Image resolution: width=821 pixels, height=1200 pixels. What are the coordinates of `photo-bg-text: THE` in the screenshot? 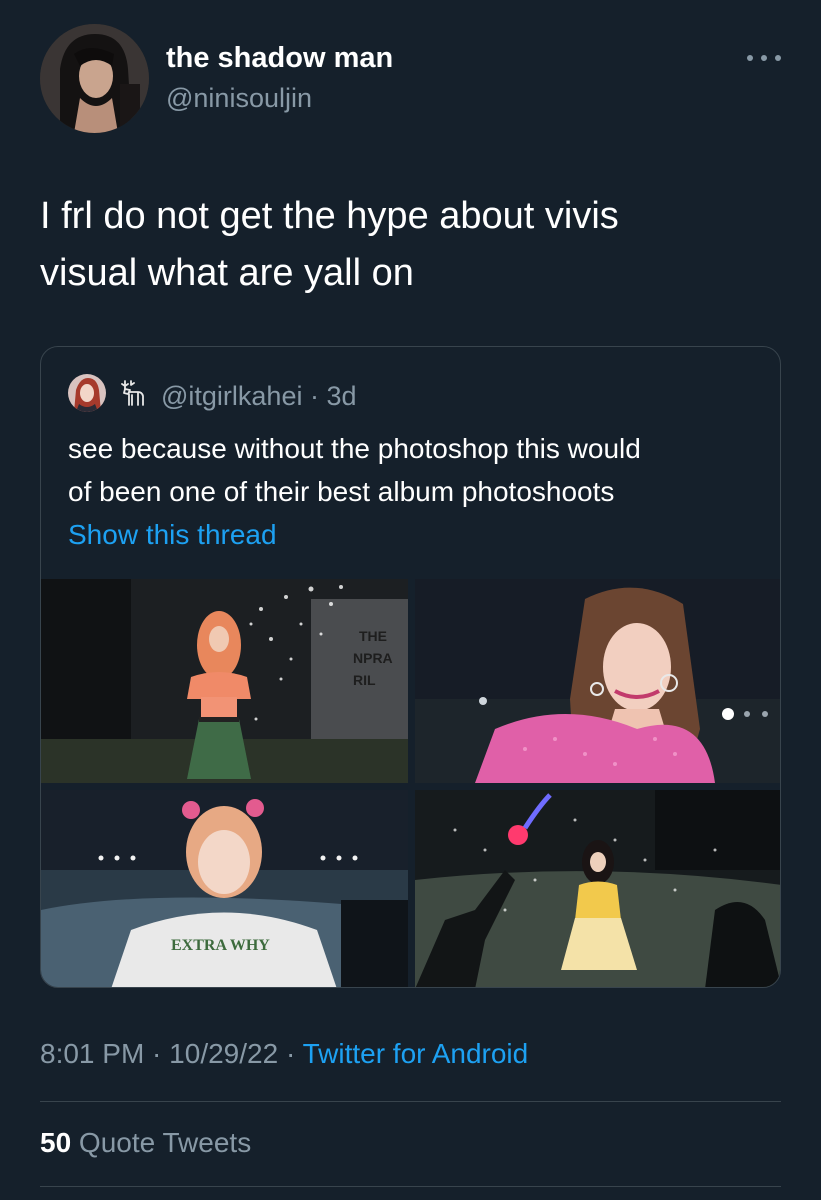 It's located at (373, 636).